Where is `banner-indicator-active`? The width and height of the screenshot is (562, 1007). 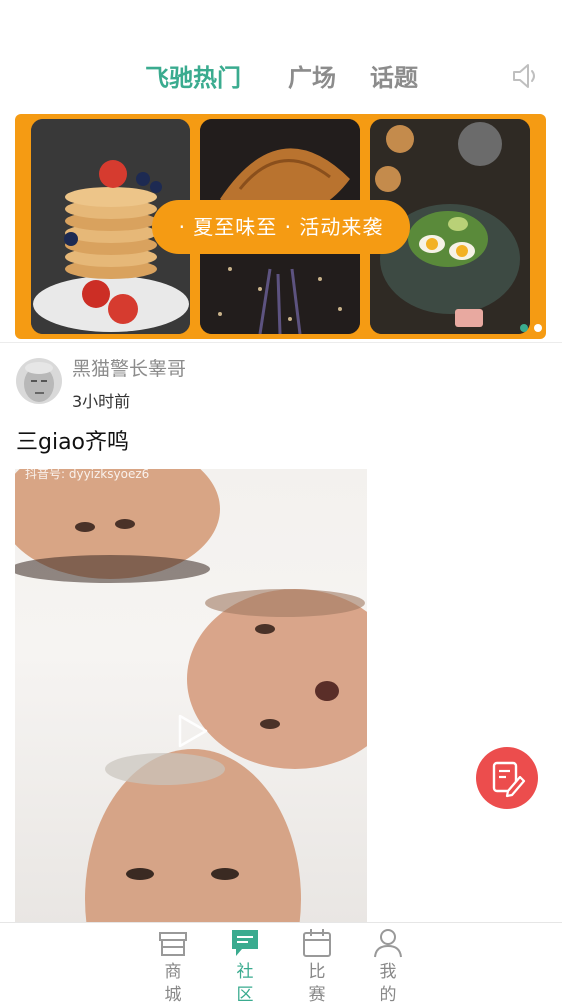 banner-indicator-active is located at coordinates (524, 328).